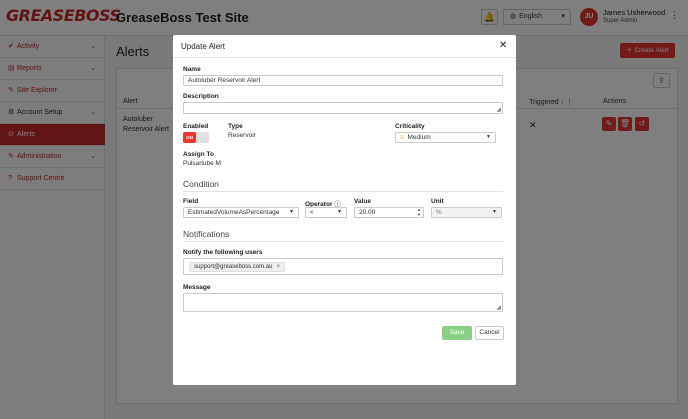 Image resolution: width=688 pixels, height=419 pixels. I want to click on enabled-toggle: ON, so click(196, 137).